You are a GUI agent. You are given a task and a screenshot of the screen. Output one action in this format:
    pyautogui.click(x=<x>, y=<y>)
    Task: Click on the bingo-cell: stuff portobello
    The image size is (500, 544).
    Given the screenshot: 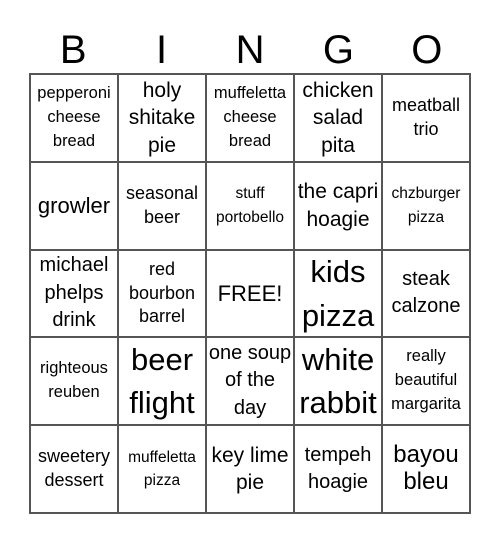 What is the action you would take?
    pyautogui.click(x=250, y=205)
    